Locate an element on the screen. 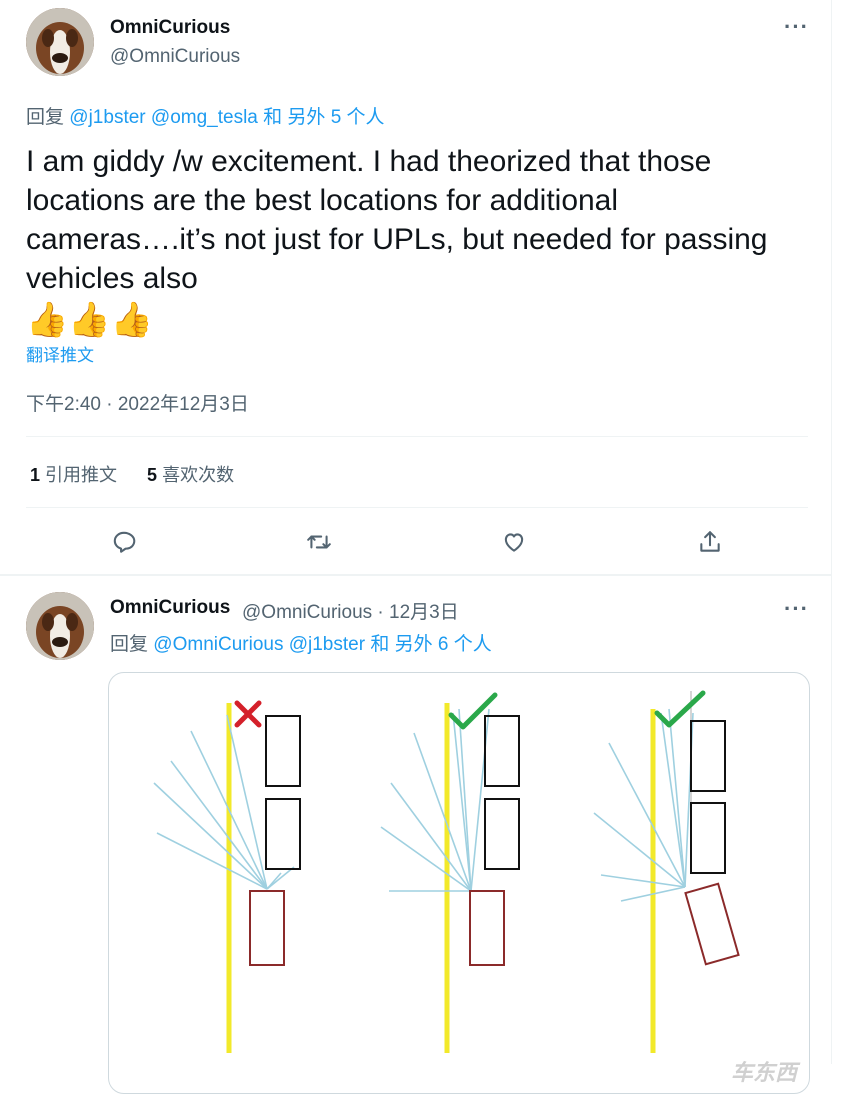 This screenshot has height=1094, width=850. others-link: 和 另外 5 个人 is located at coordinates (323, 117).